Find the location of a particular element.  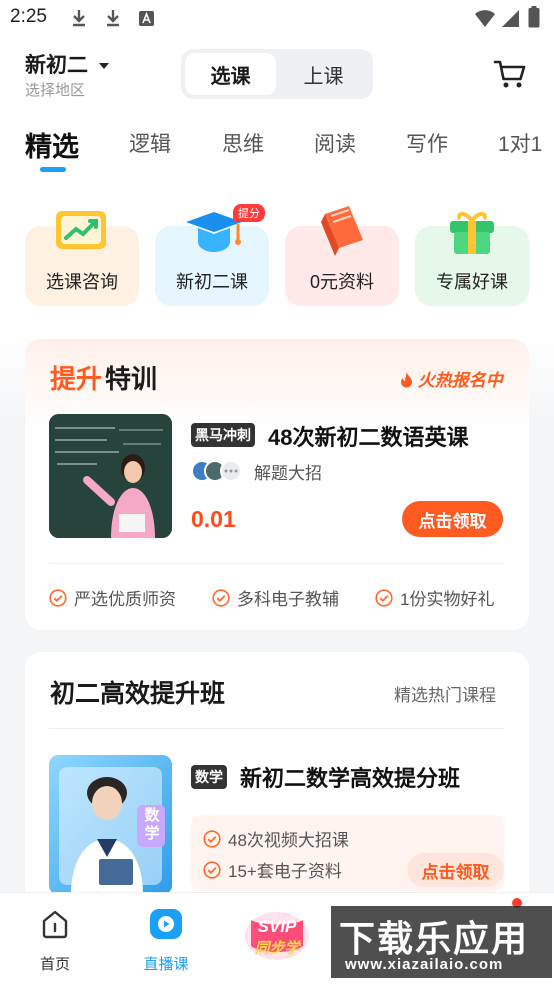

svip-sub-label: 同步学 is located at coordinates (277, 948).